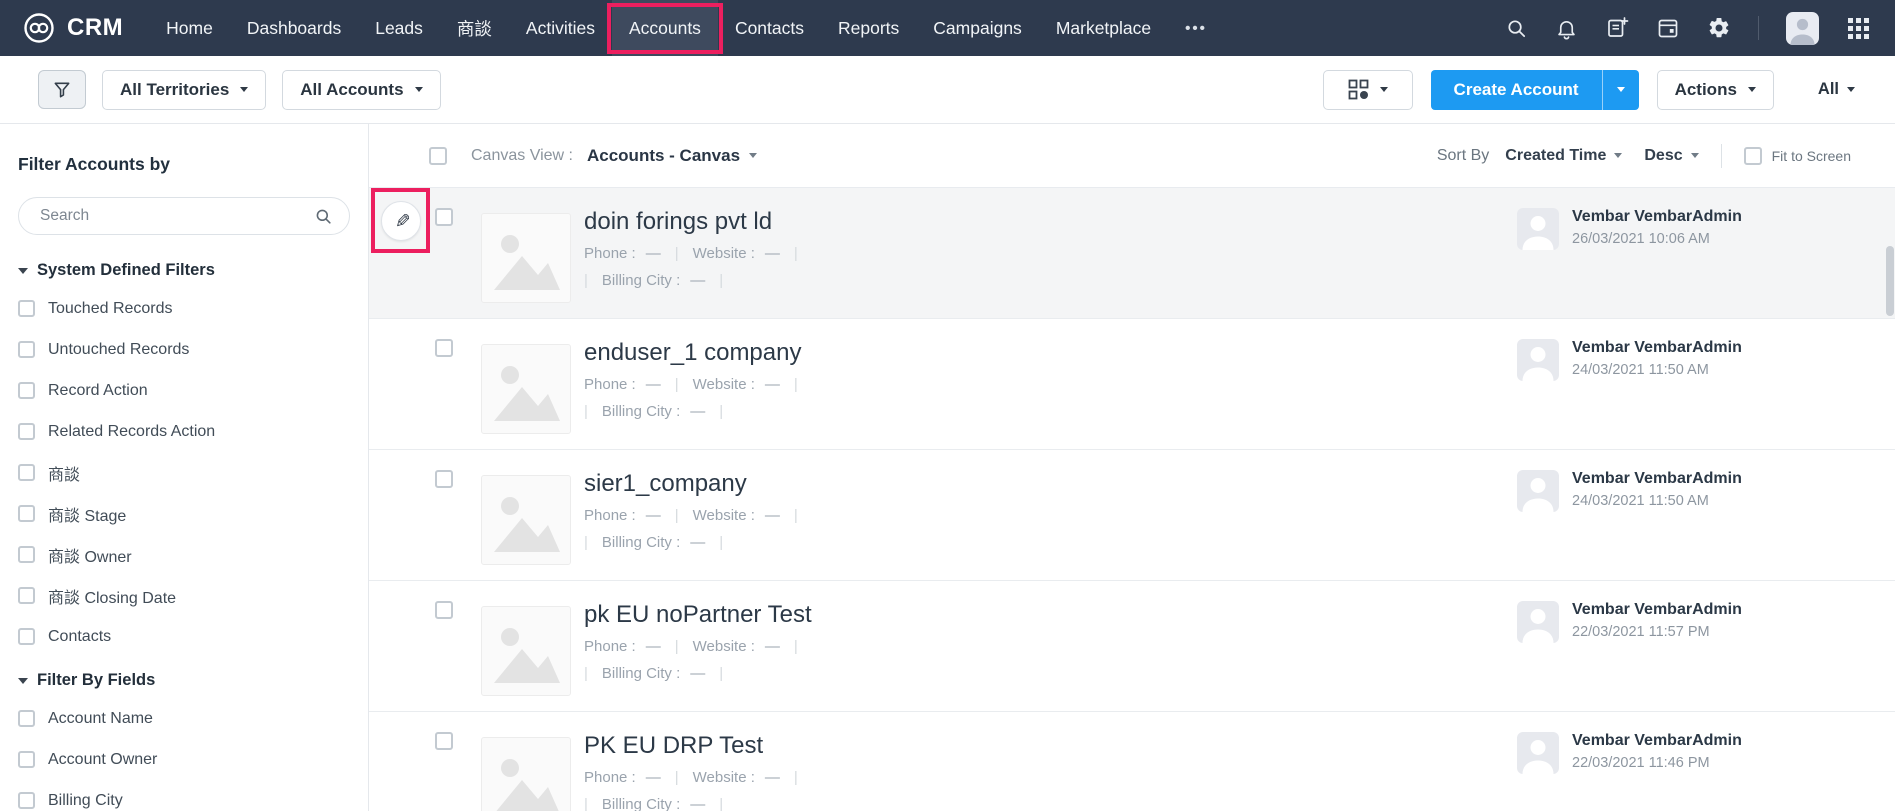 Image resolution: width=1895 pixels, height=811 pixels. What do you see at coordinates (184, 390) in the screenshot?
I see `filter-record-action: Record Action` at bounding box center [184, 390].